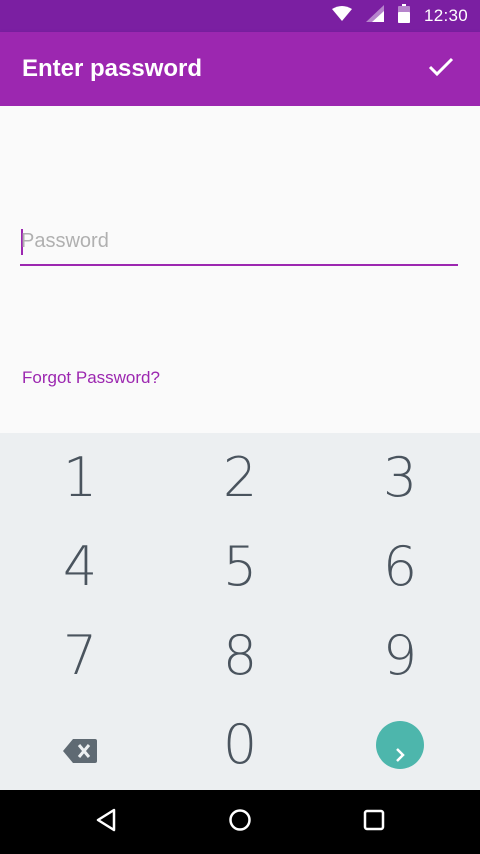 The image size is (480, 854). I want to click on page-title: Enter password, so click(112, 68).